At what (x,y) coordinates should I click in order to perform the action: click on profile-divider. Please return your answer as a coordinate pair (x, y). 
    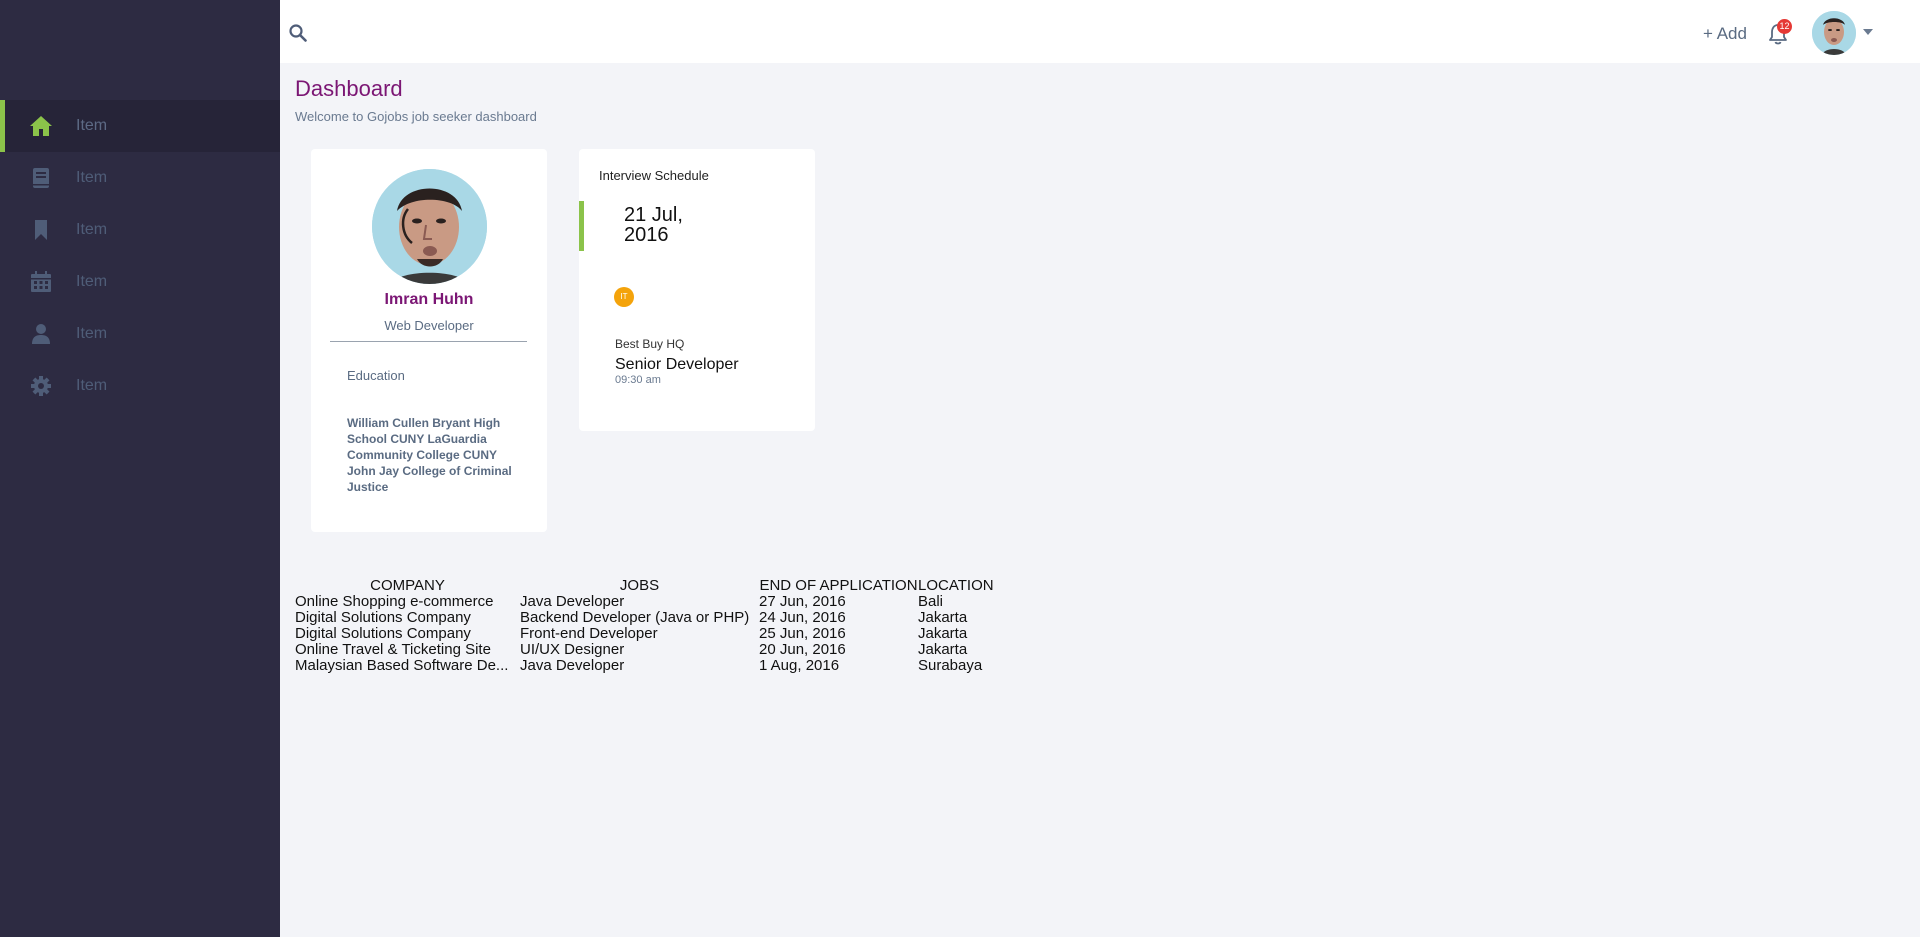
    Looking at the image, I should click on (428, 341).